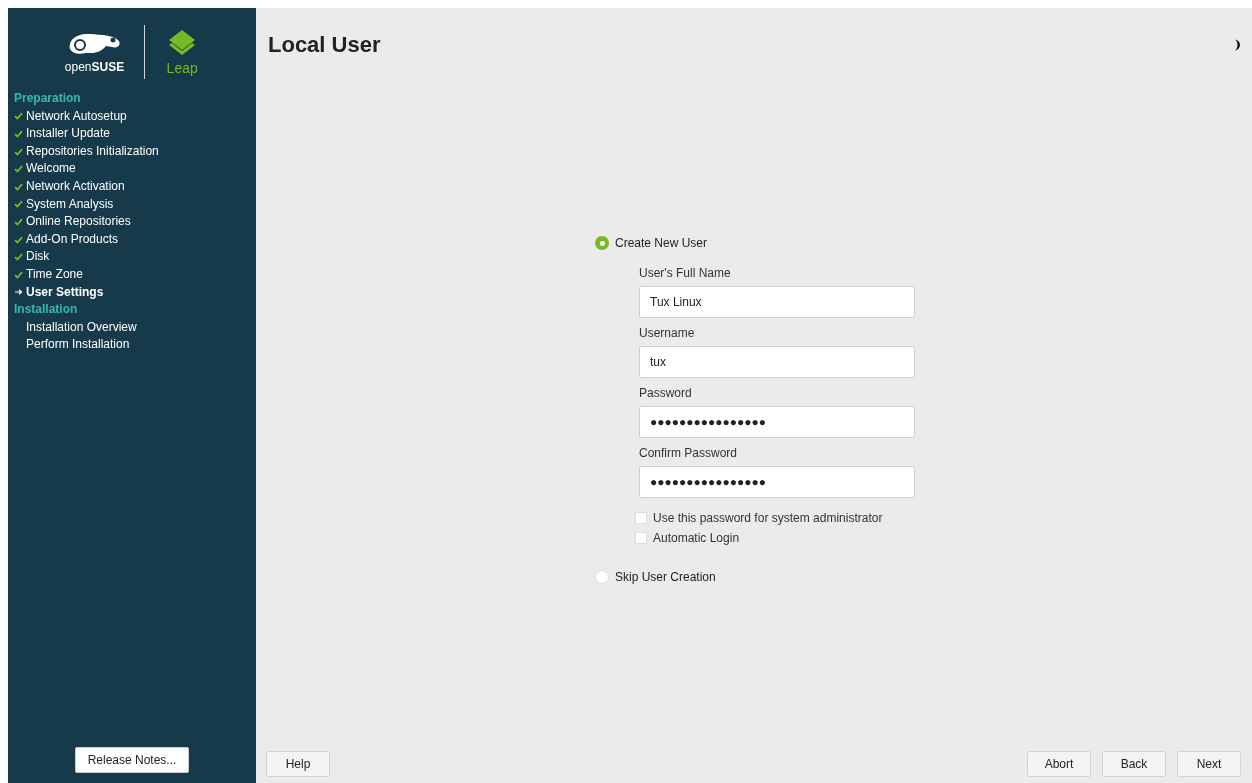  What do you see at coordinates (768, 518) in the screenshot?
I see `checkbox-label: Use this password for system administrator` at bounding box center [768, 518].